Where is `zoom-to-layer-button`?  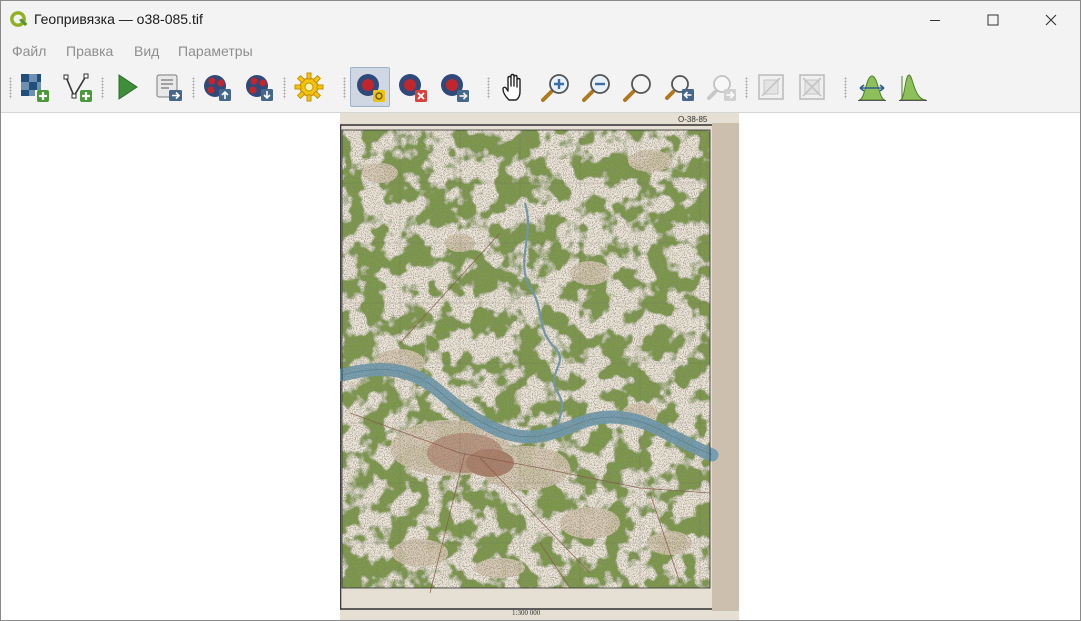 zoom-to-layer-button is located at coordinates (638, 87).